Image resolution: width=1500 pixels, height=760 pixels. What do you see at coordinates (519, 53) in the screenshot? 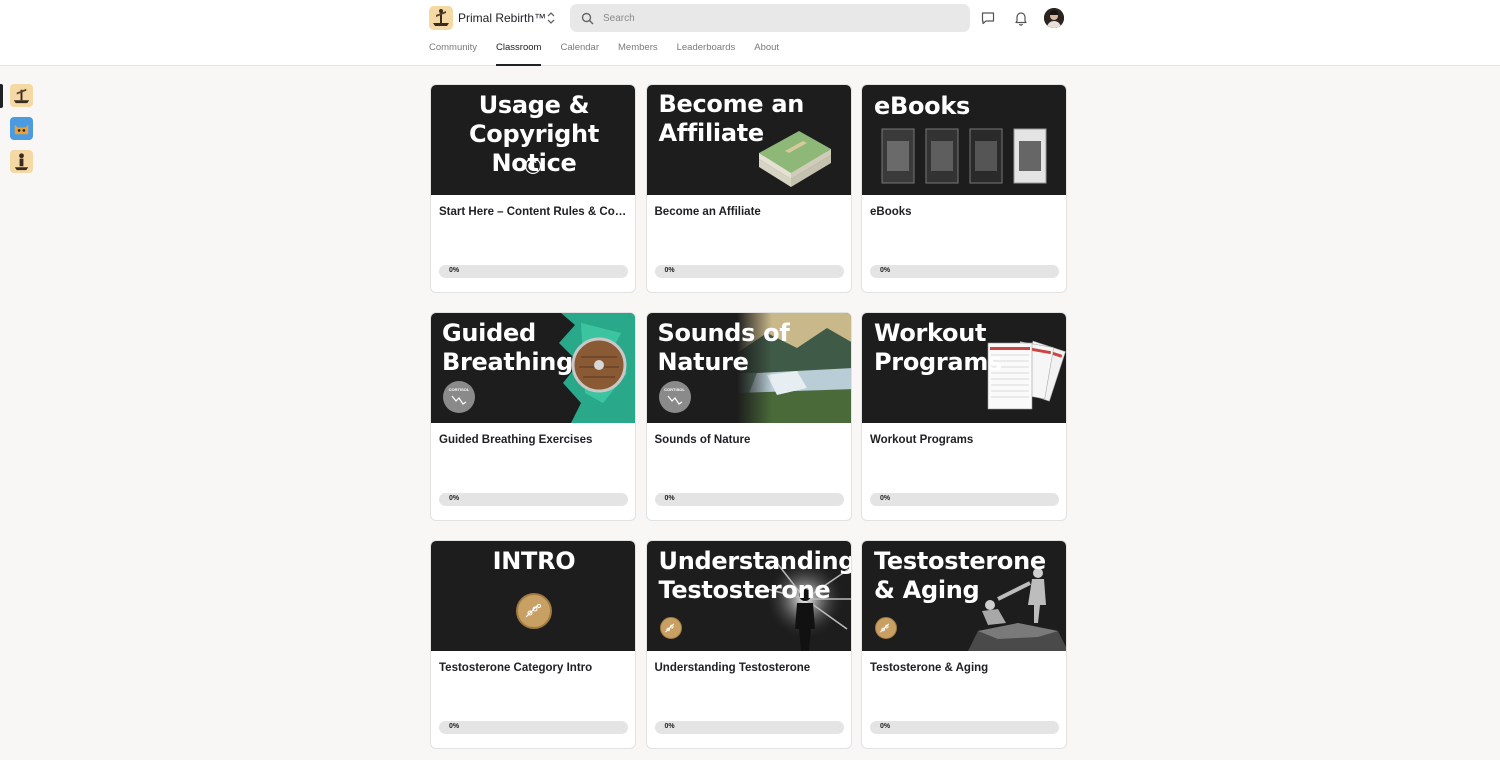
I see `tab-classroom: Classroom` at bounding box center [519, 53].